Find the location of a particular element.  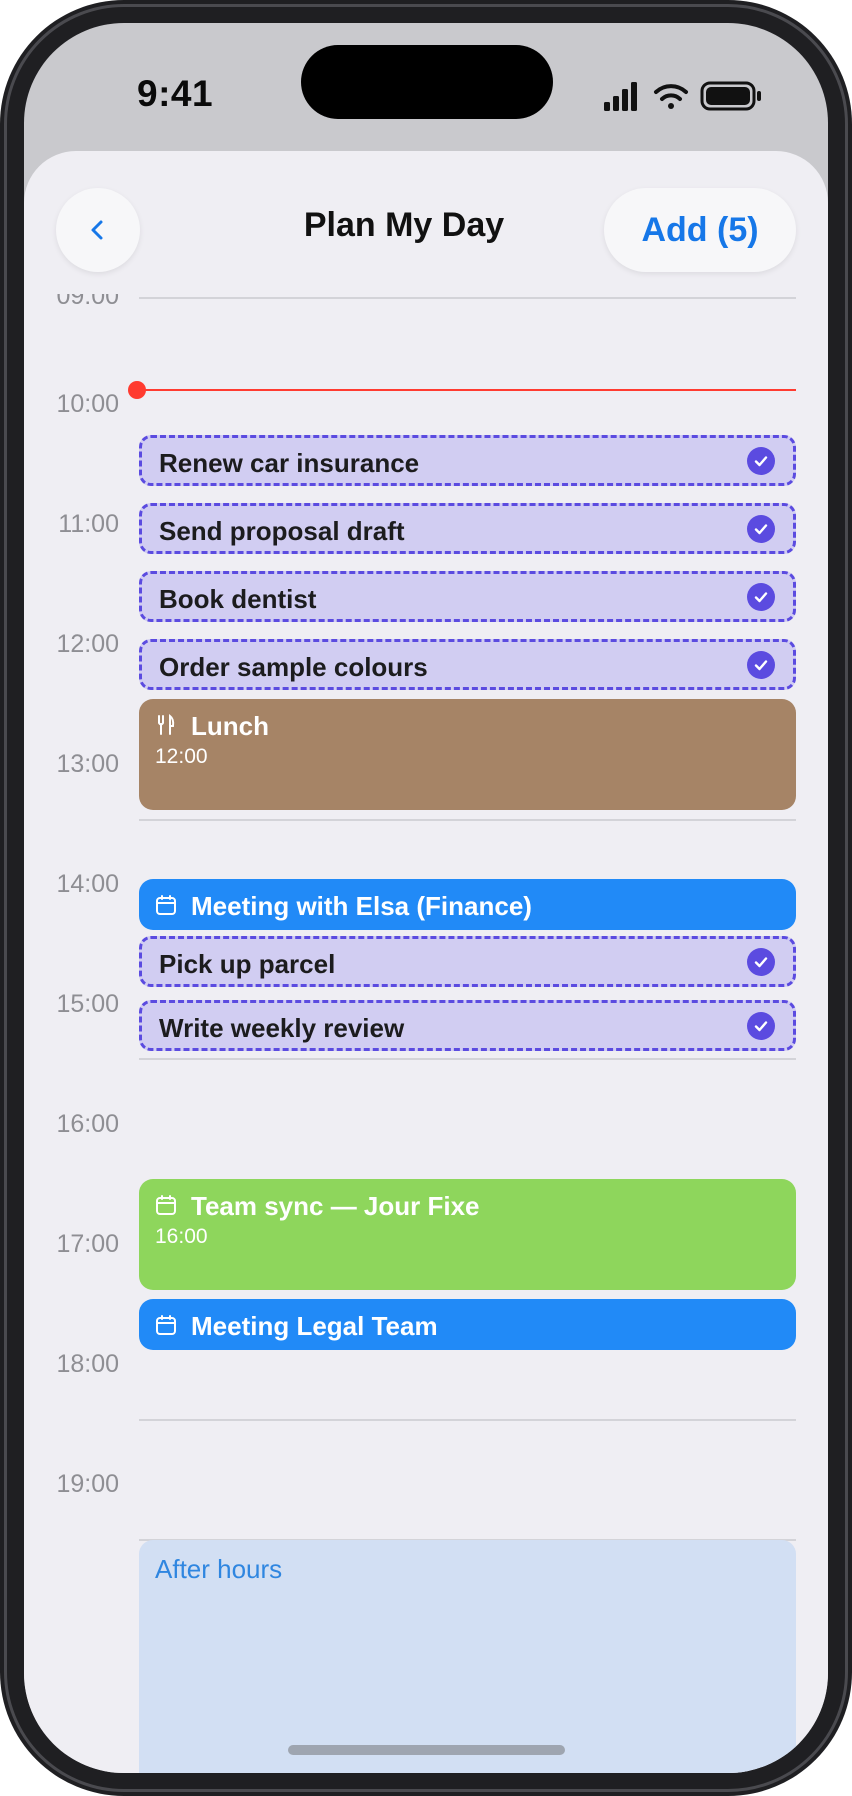

status-icons is located at coordinates (682, 96).